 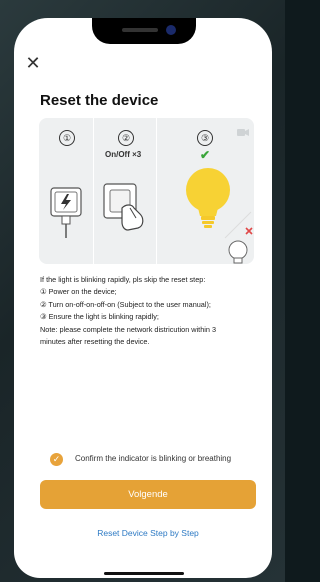 I want to click on step-panel-2: ② On/Off ×3, so click(x=125, y=191).